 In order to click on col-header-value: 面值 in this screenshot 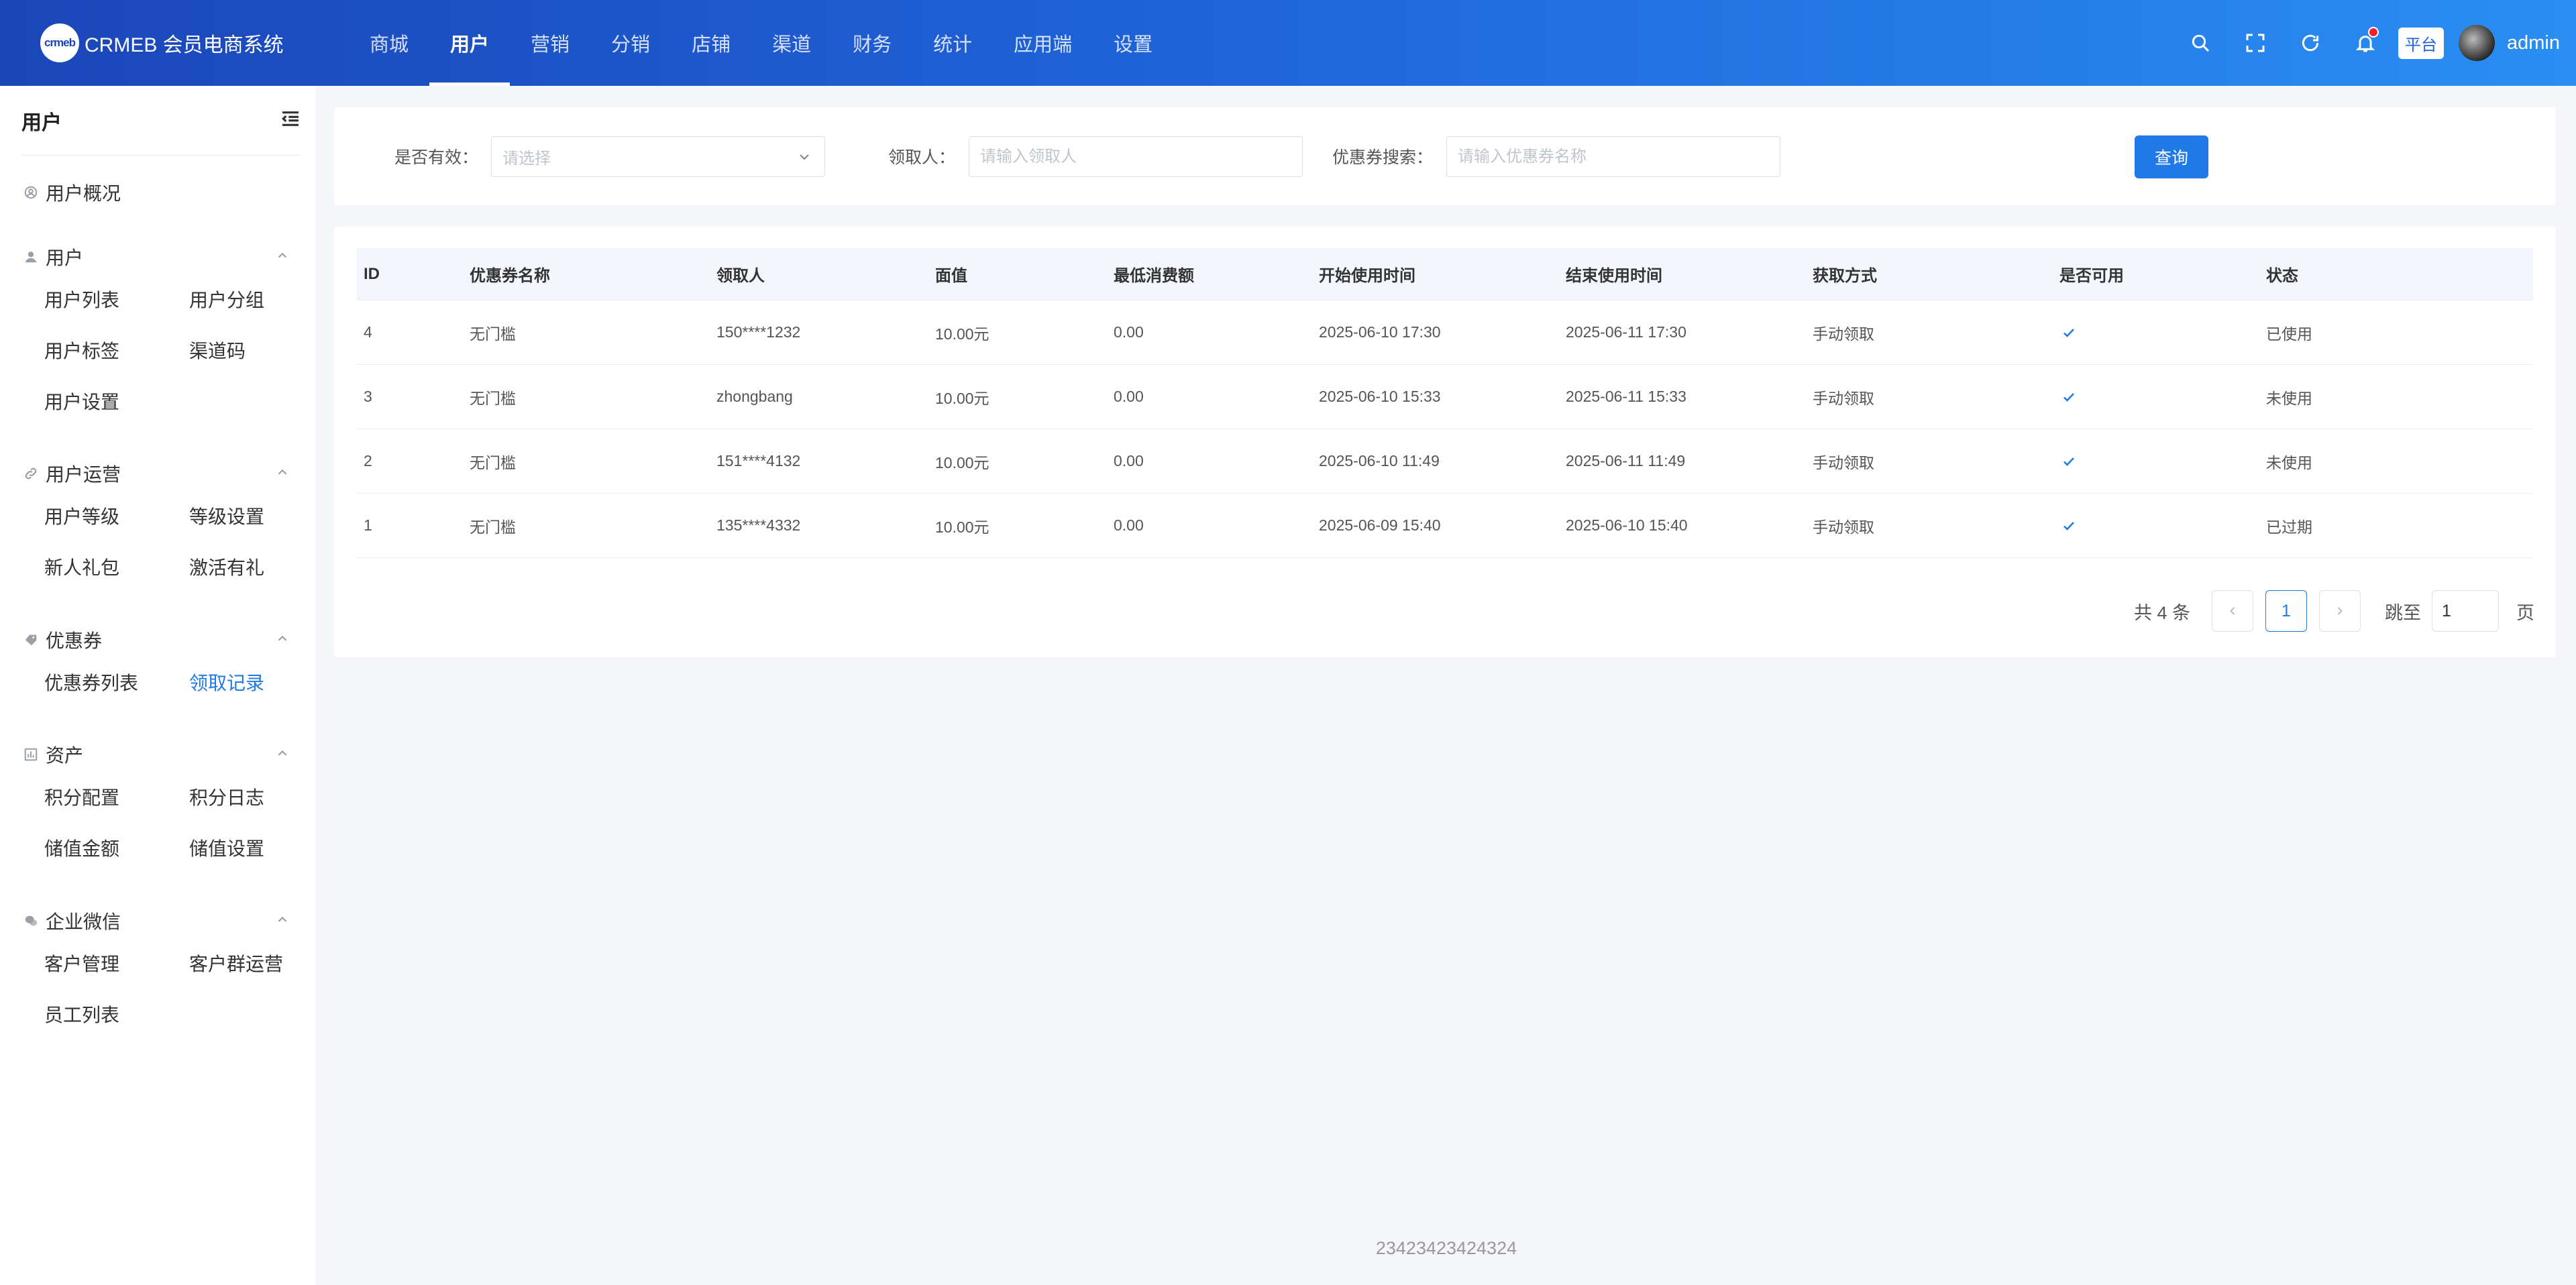, I will do `click(951, 276)`.